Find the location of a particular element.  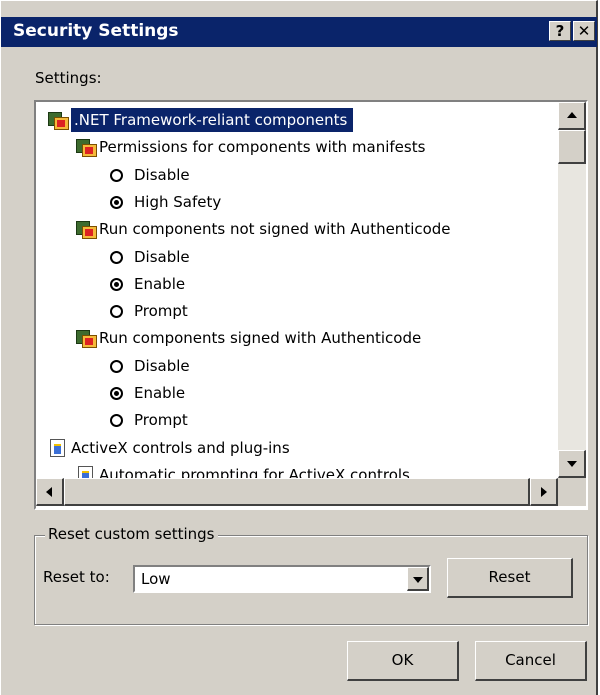

tree-item-label: Automatic prompting for ActiveX controls is located at coordinates (254, 471).